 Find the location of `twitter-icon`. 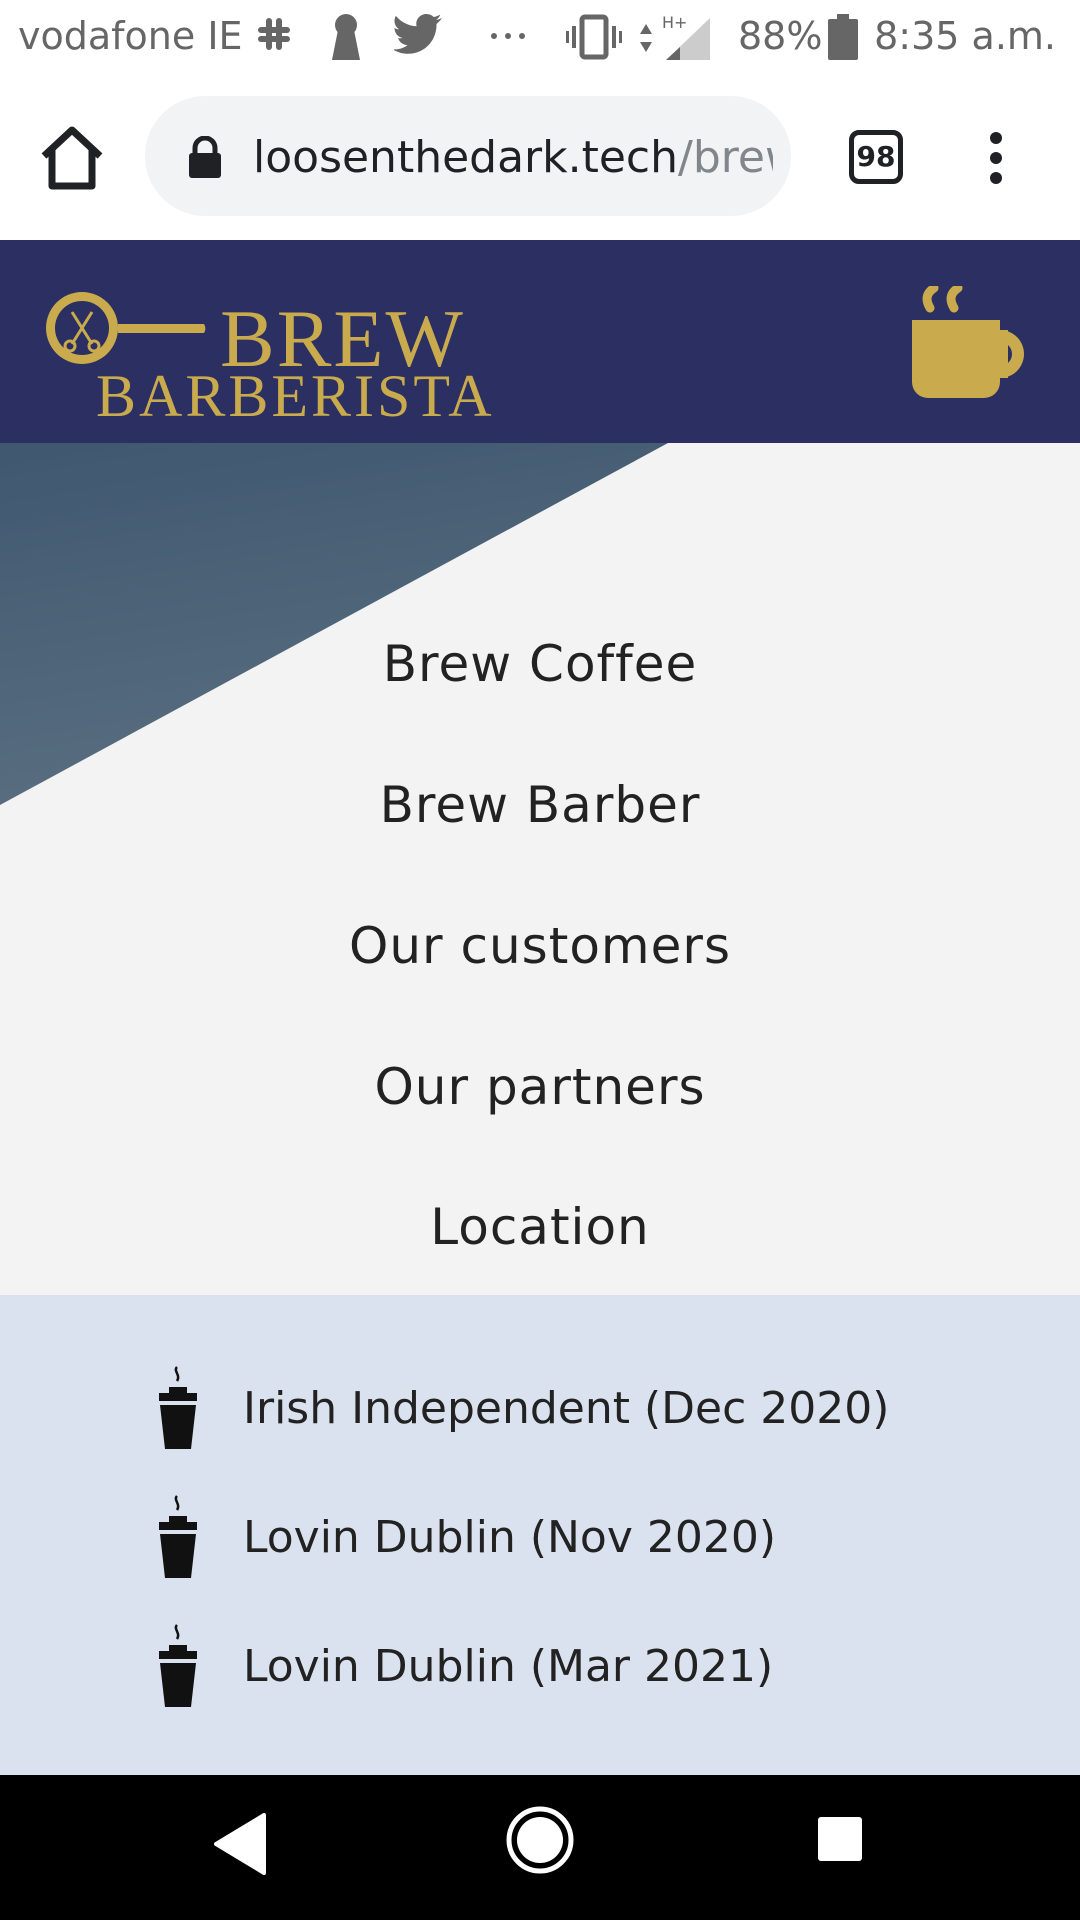

twitter-icon is located at coordinates (418, 34).